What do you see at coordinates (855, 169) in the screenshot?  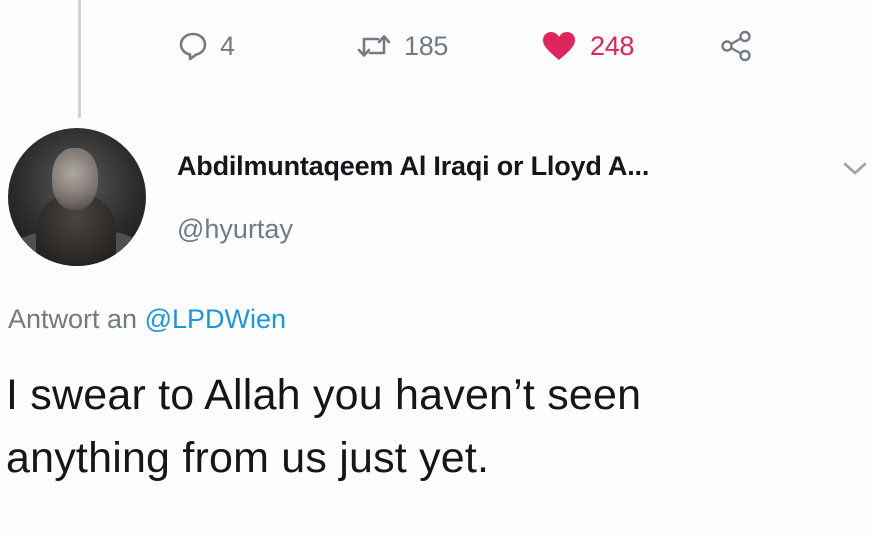 I see `chevron-down-icon` at bounding box center [855, 169].